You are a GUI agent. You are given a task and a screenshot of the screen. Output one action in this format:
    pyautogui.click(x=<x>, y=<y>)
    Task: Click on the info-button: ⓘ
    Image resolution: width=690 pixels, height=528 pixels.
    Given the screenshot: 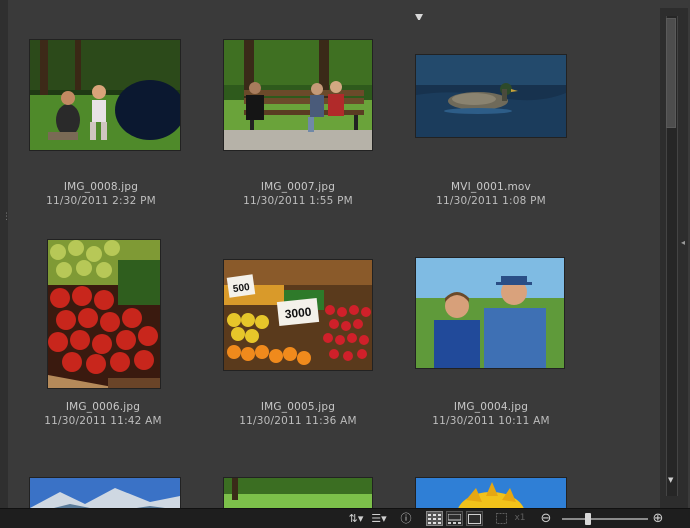 What is the action you would take?
    pyautogui.click(x=406, y=518)
    